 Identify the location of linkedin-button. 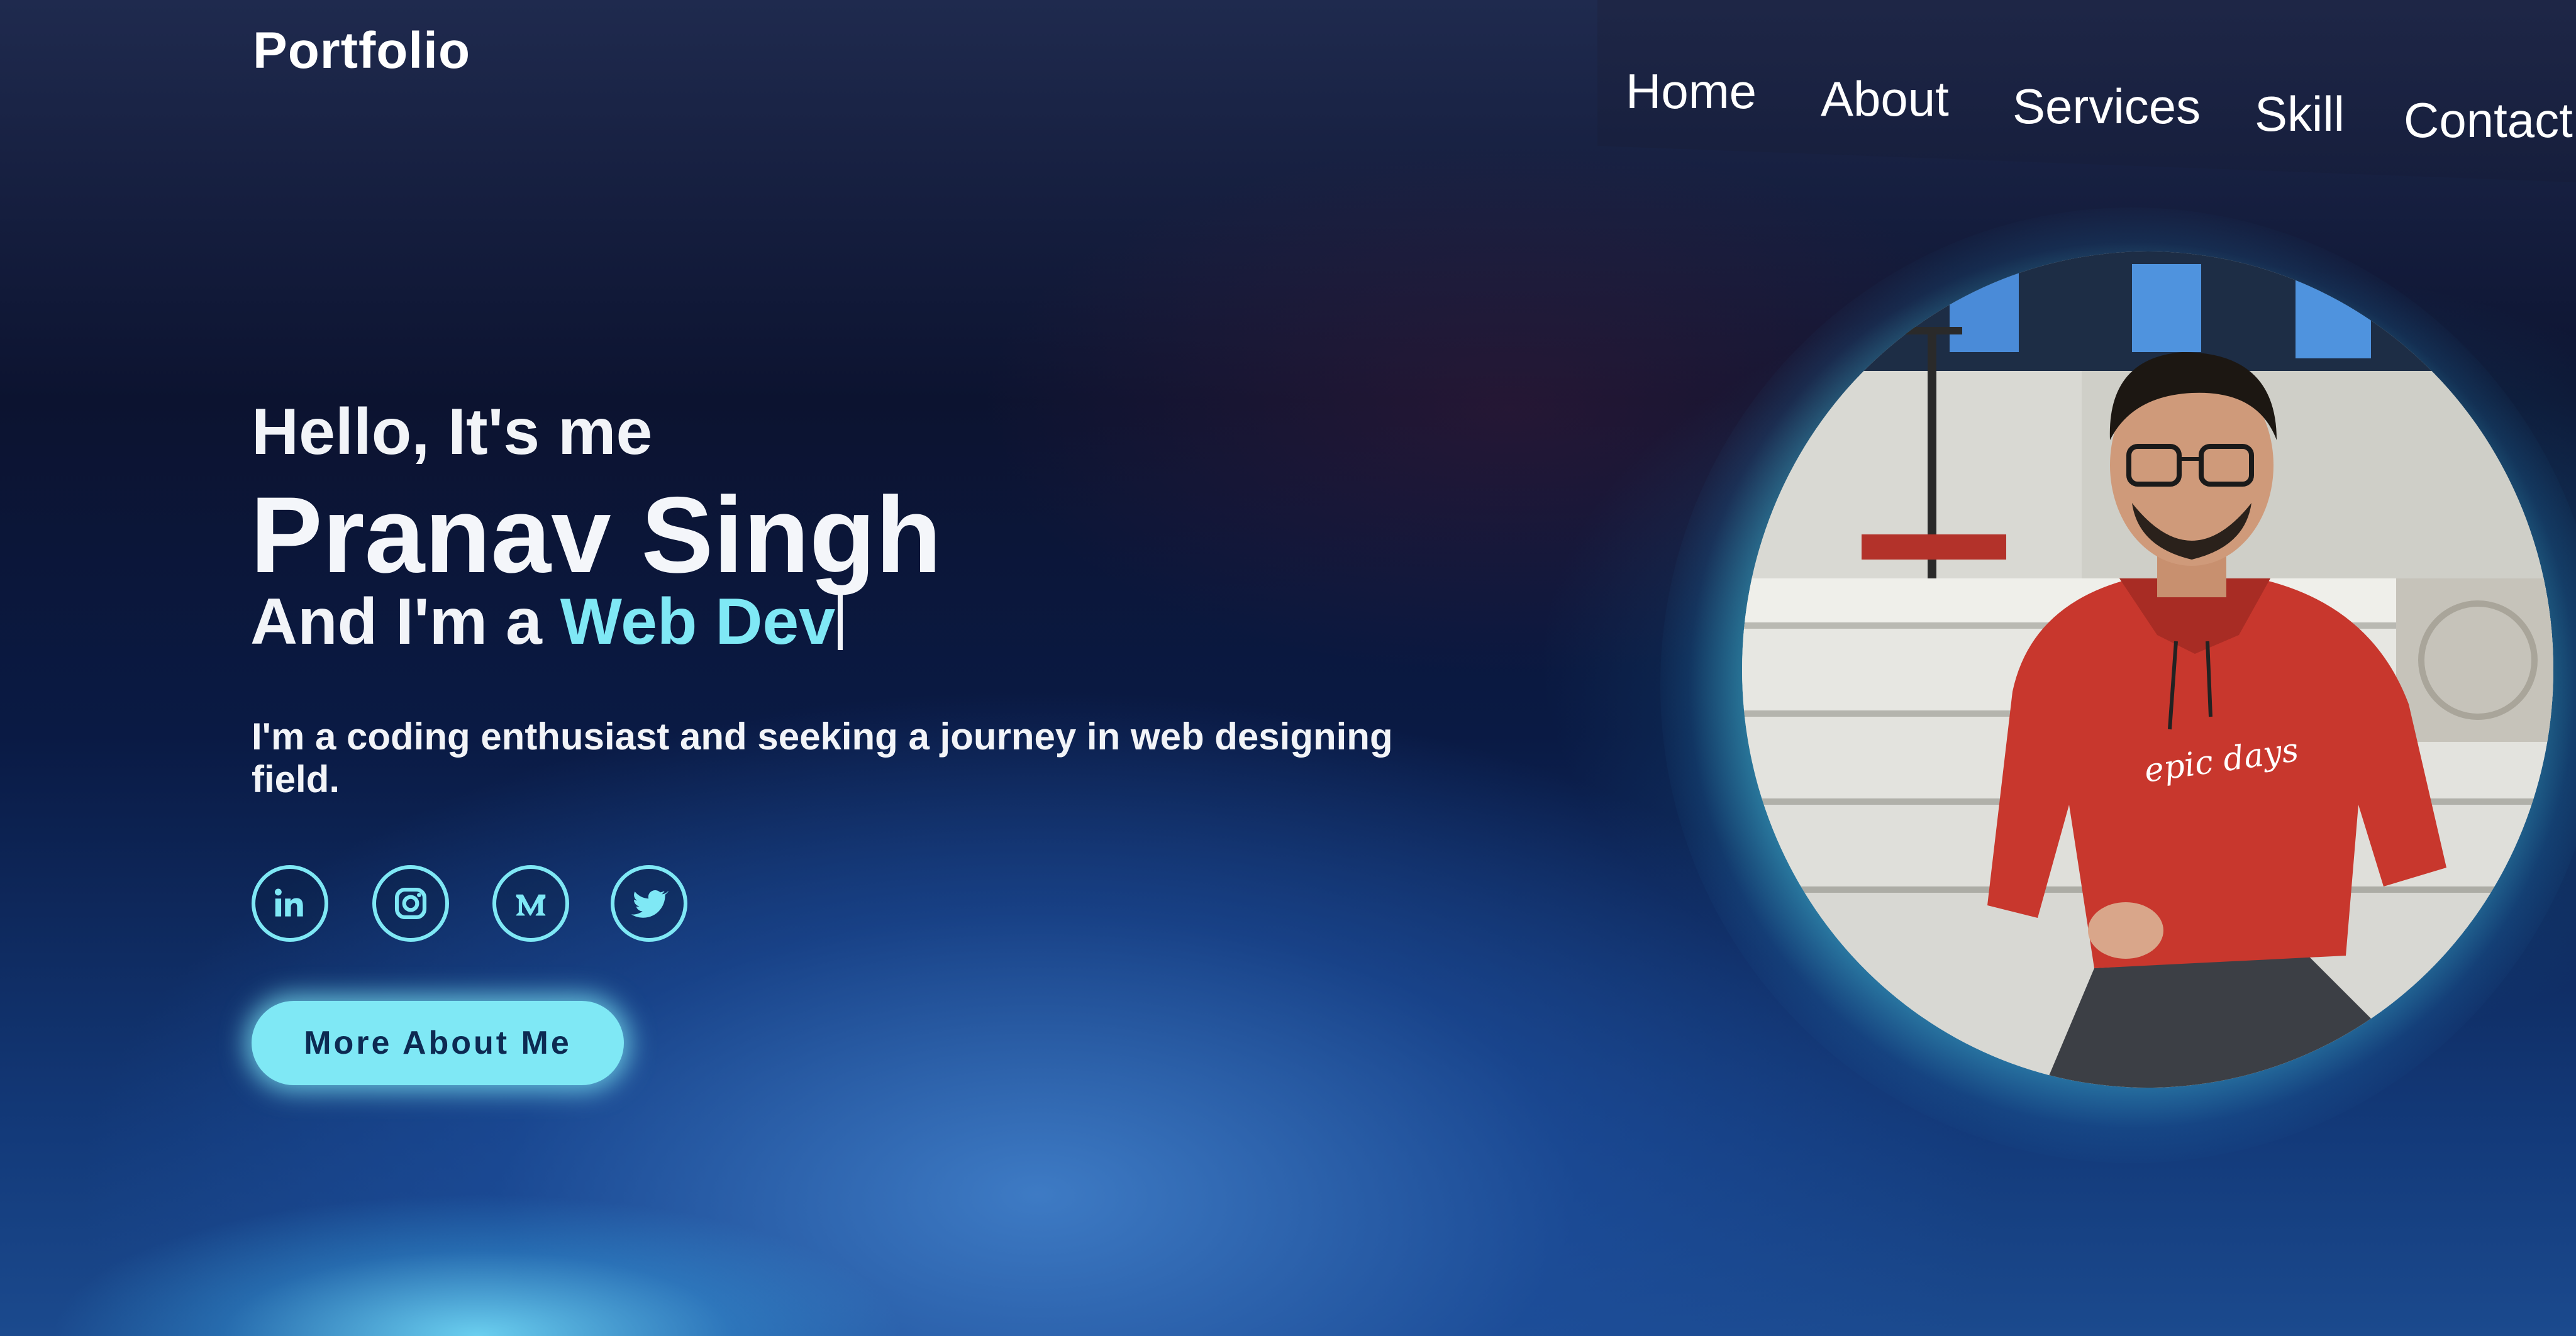
(290, 904).